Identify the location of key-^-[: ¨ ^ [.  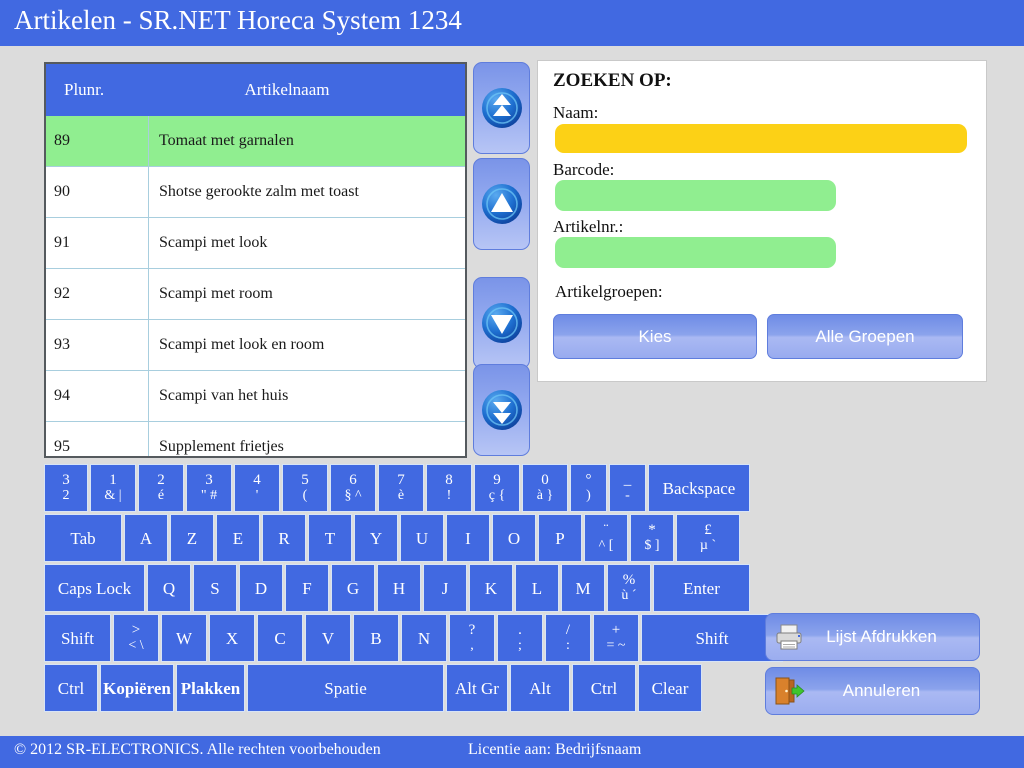
(606, 538).